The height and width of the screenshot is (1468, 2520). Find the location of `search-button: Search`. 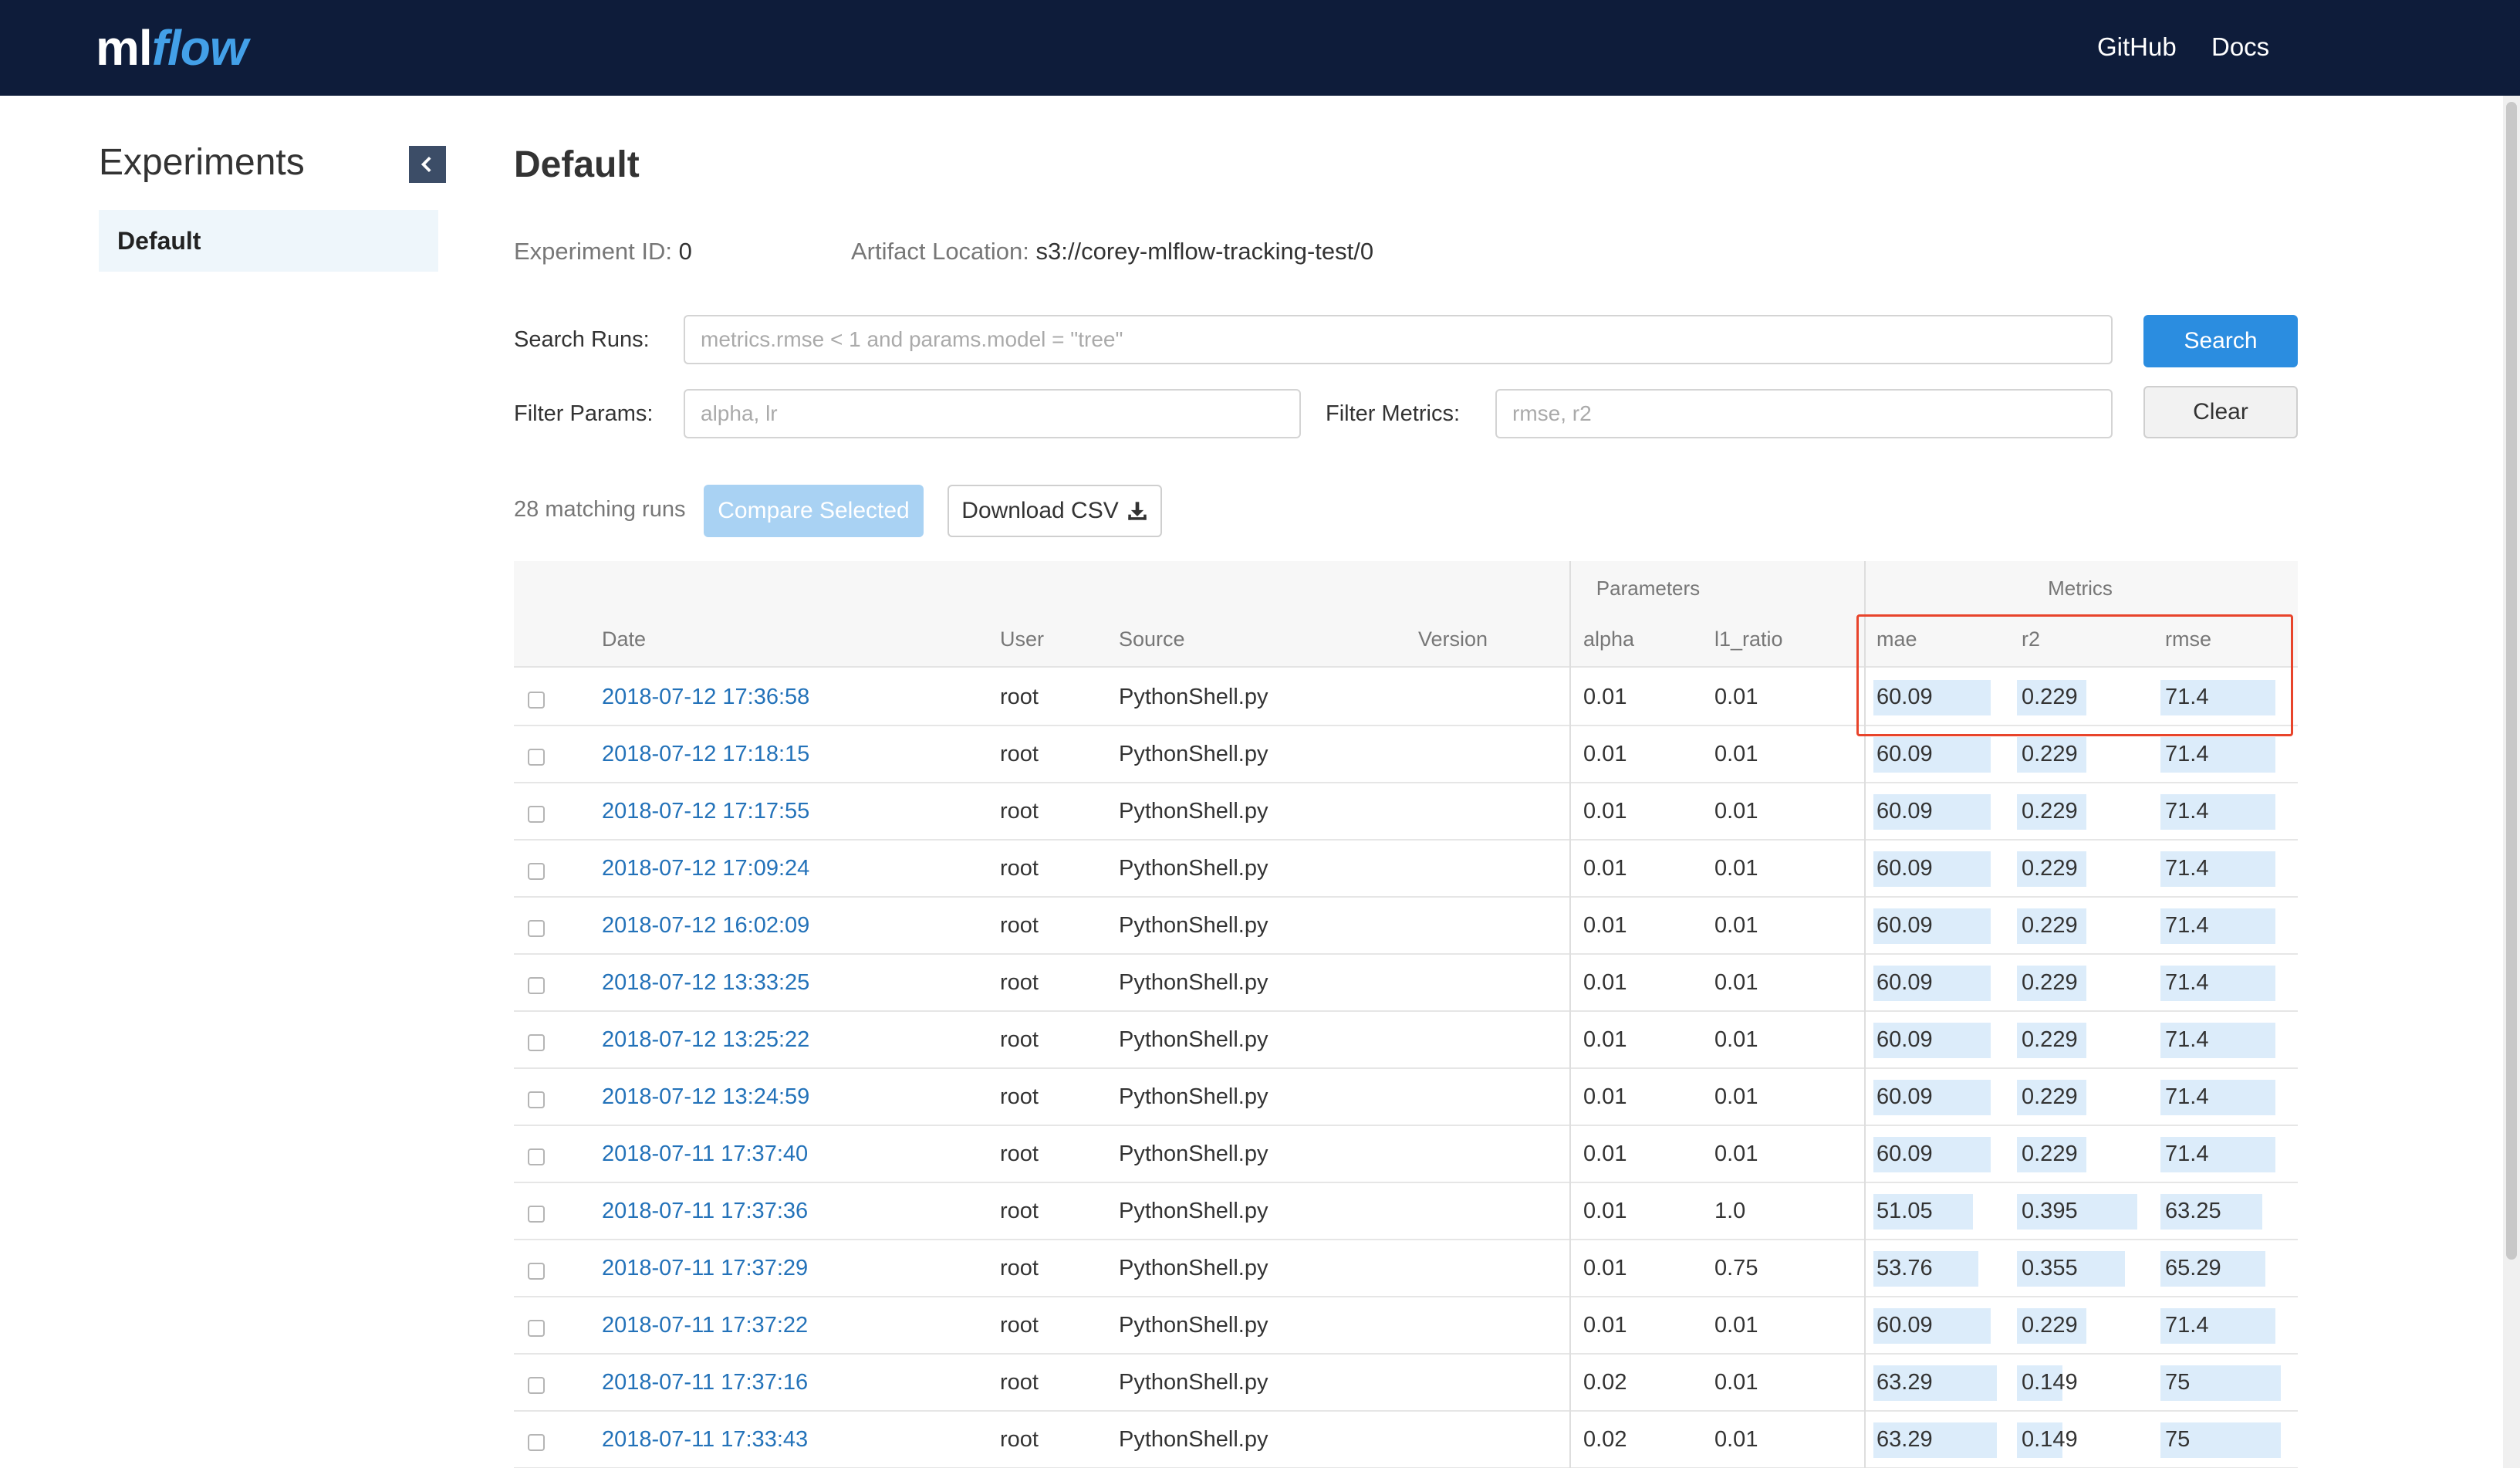

search-button: Search is located at coordinates (2220, 341).